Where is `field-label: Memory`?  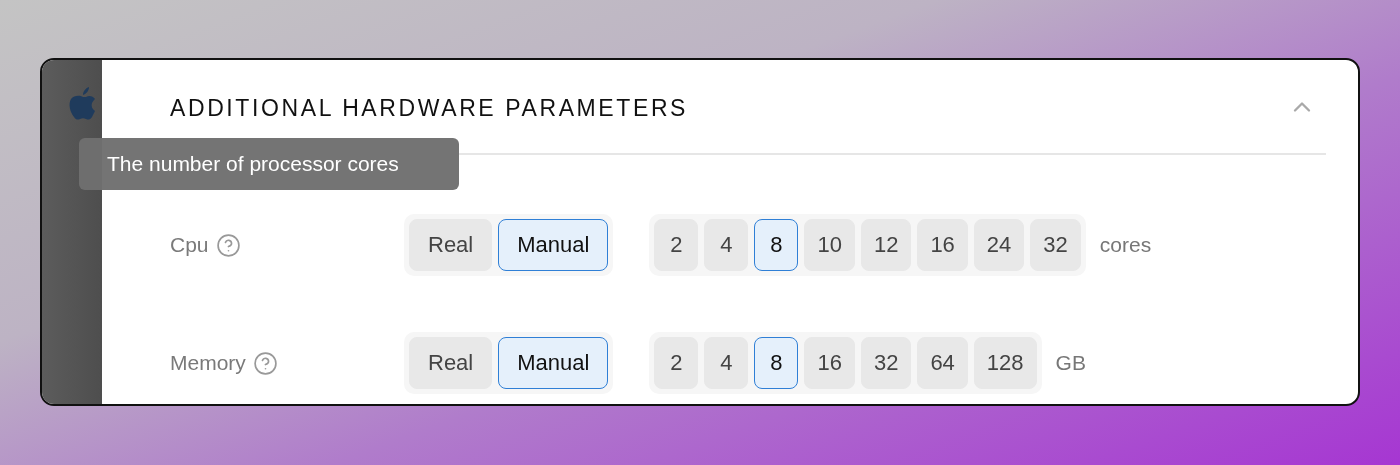
field-label: Memory is located at coordinates (208, 363).